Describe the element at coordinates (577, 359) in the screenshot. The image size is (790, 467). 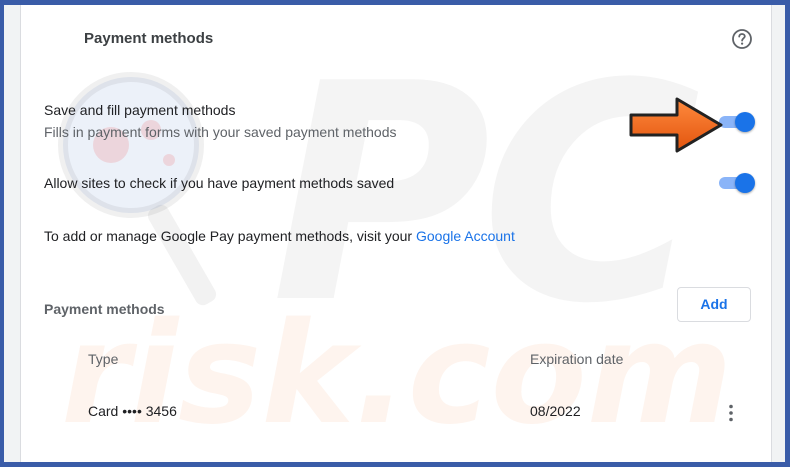
I see `column-header-expiration: Expiration date` at that location.